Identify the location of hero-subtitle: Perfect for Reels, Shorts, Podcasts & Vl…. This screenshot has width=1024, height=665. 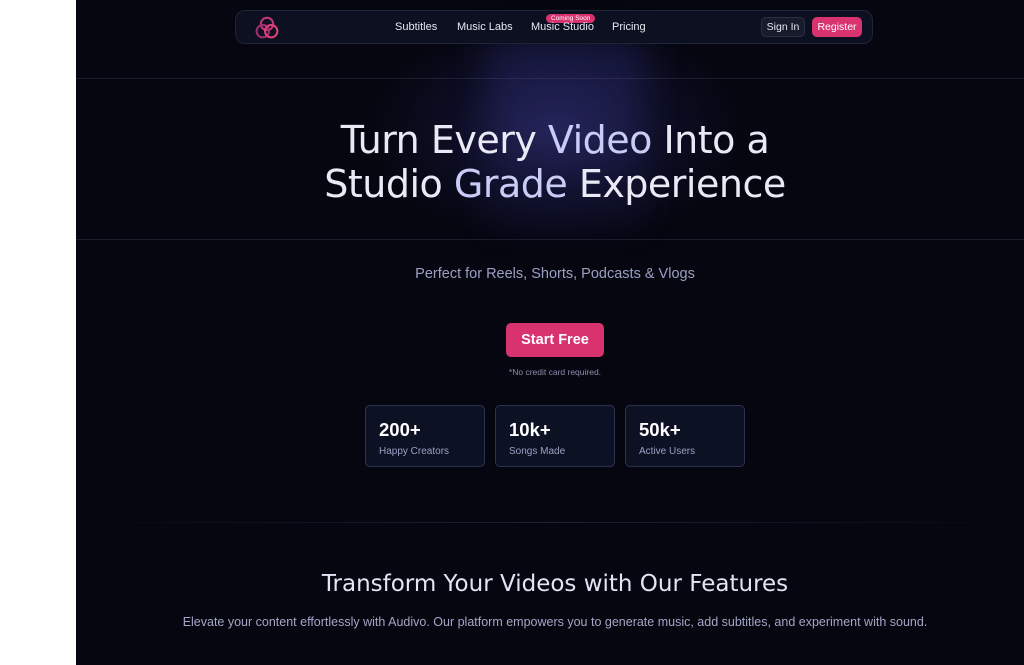
(555, 274).